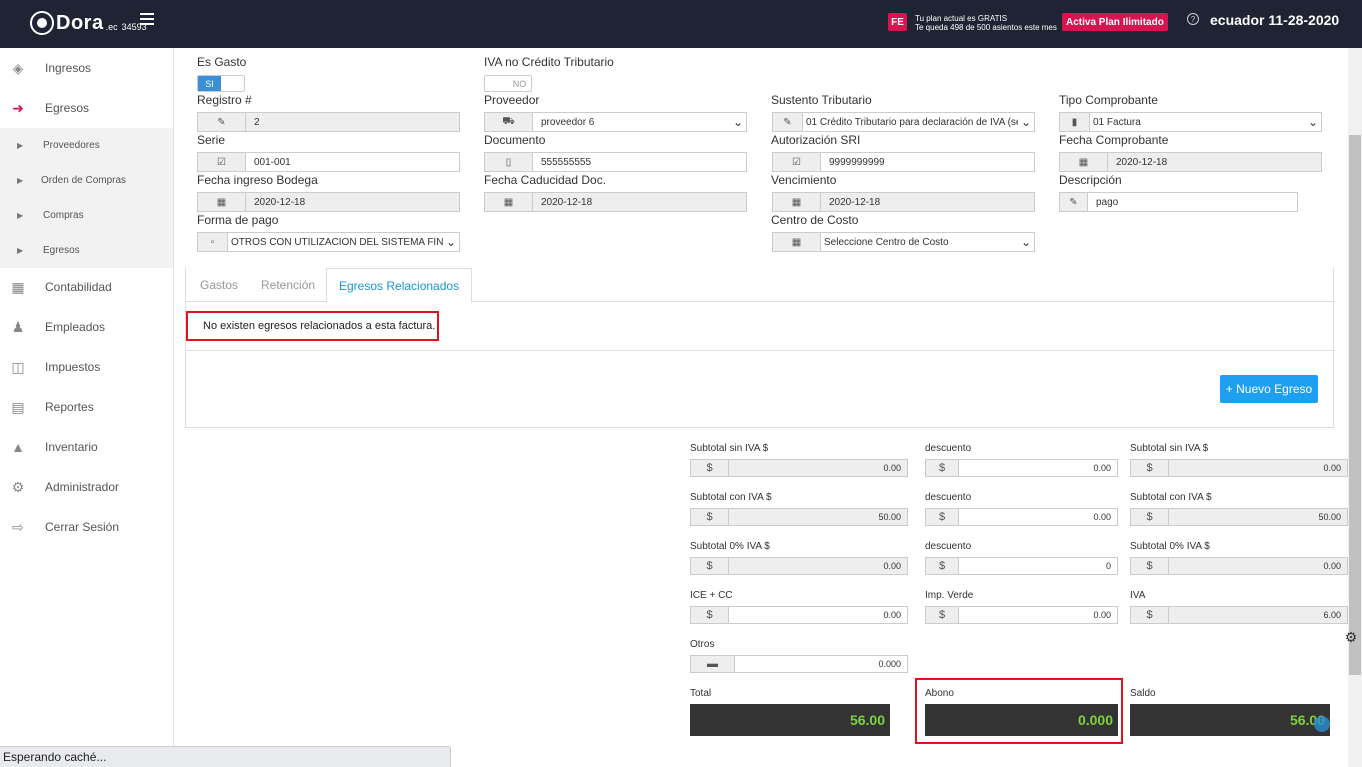  Describe the element at coordinates (886, 242) in the screenshot. I see `centro-costo-value: Seleccione Centro de Costo` at that location.